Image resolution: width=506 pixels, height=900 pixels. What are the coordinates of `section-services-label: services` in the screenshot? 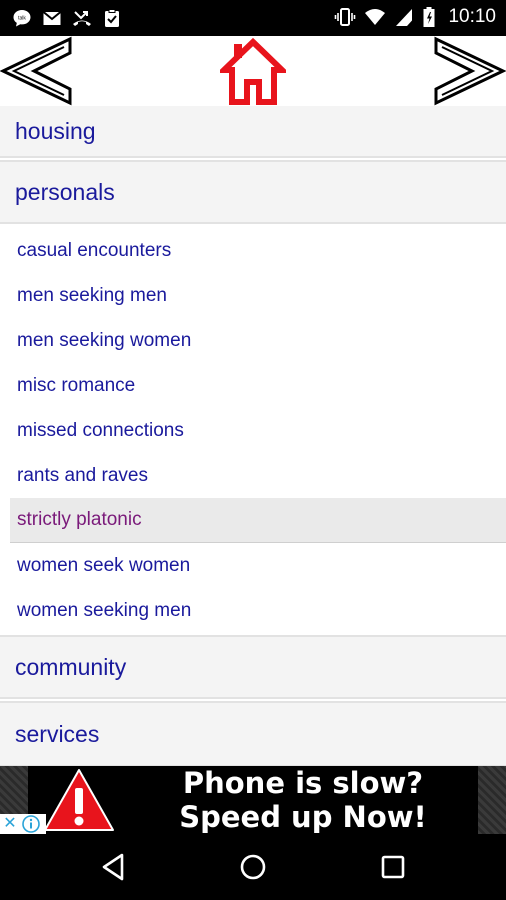 It's located at (57, 733).